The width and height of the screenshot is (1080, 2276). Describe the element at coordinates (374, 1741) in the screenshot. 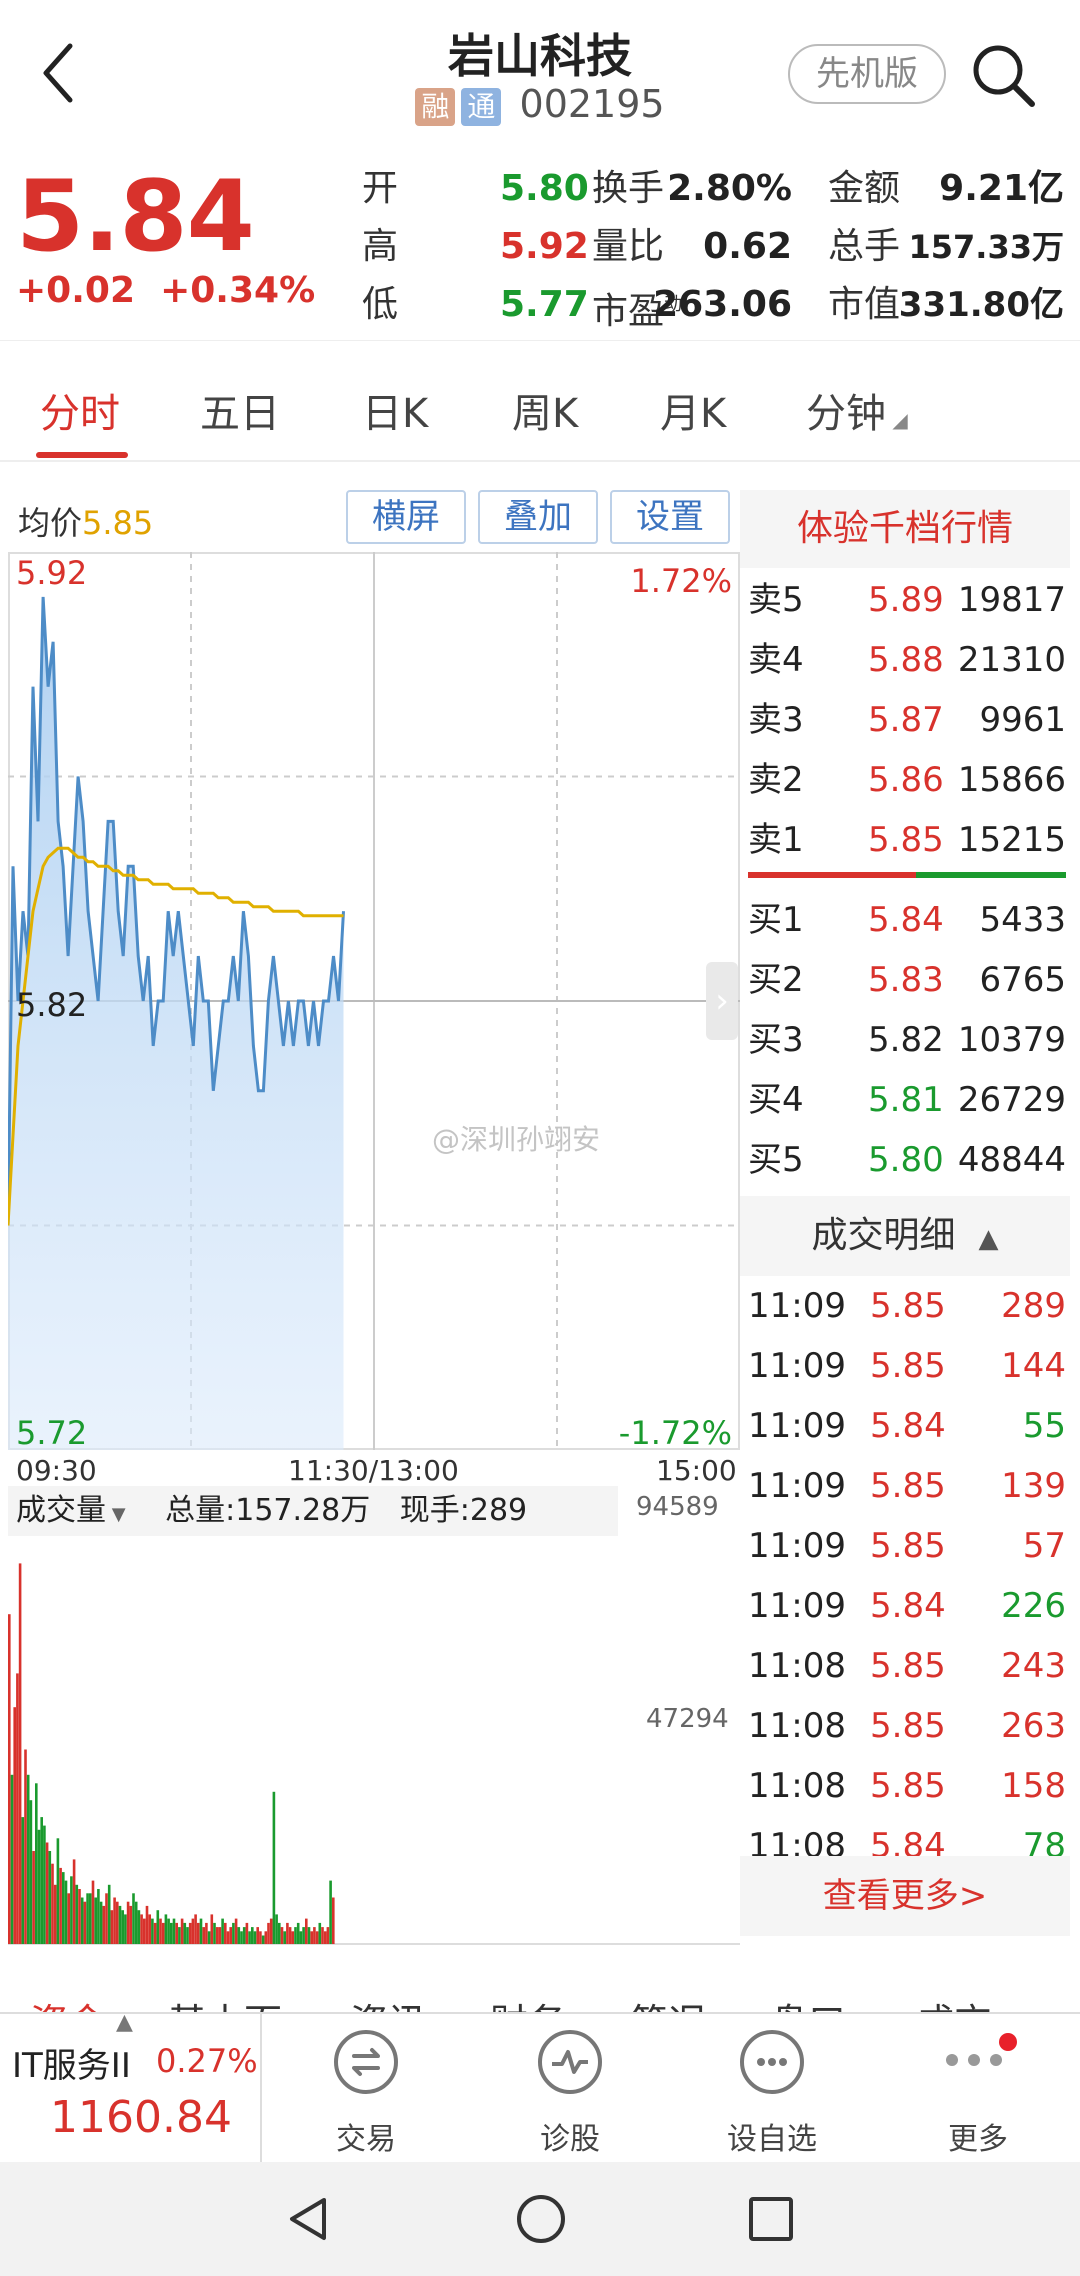

I see `volume-chart` at that location.